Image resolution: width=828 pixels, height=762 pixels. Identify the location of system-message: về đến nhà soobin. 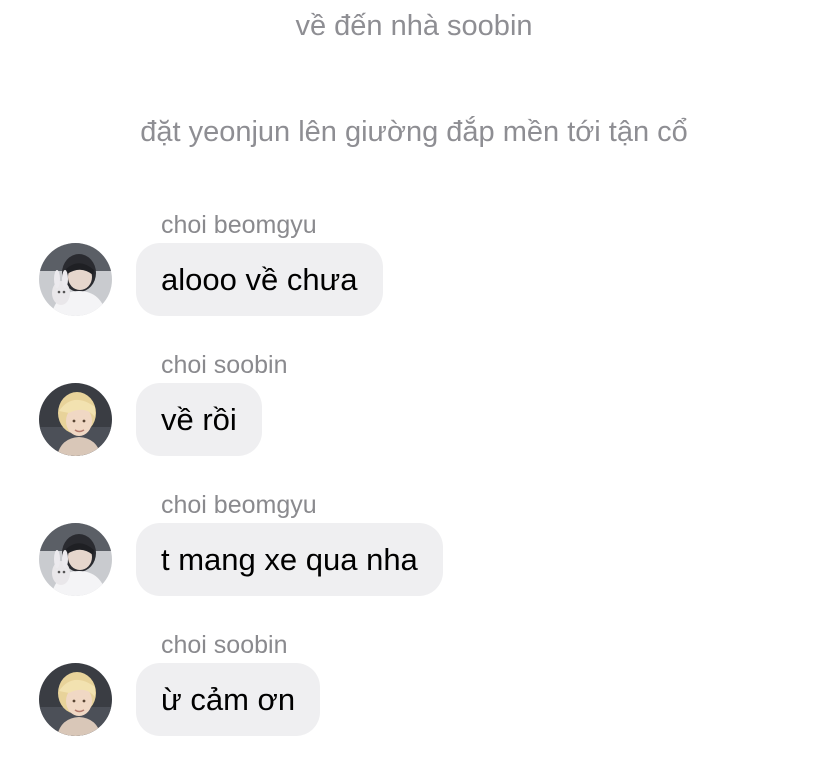
(414, 26).